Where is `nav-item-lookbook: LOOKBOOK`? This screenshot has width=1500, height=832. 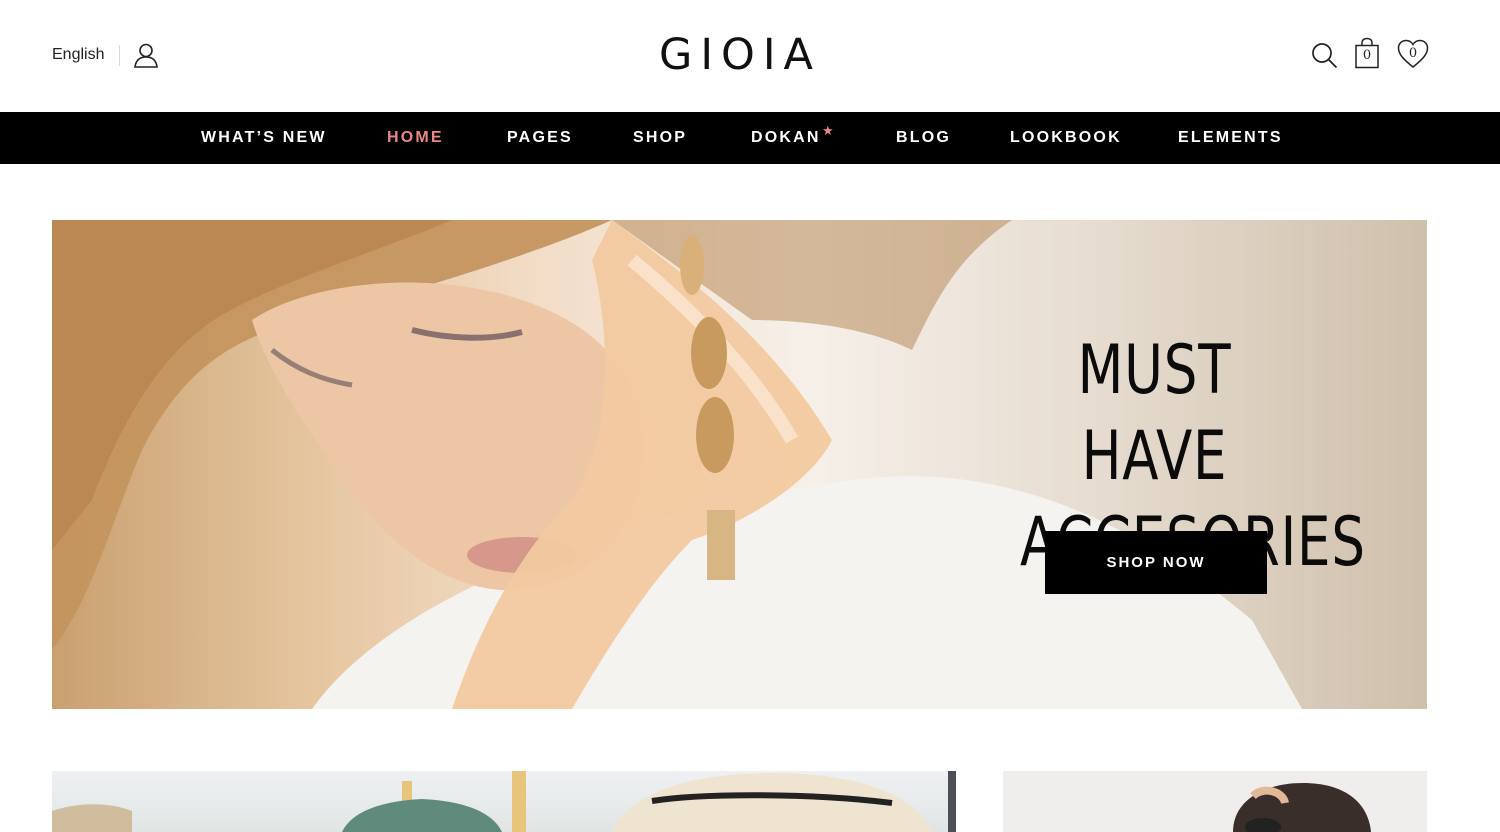
nav-item-lookbook: LOOKBOOK is located at coordinates (1066, 138).